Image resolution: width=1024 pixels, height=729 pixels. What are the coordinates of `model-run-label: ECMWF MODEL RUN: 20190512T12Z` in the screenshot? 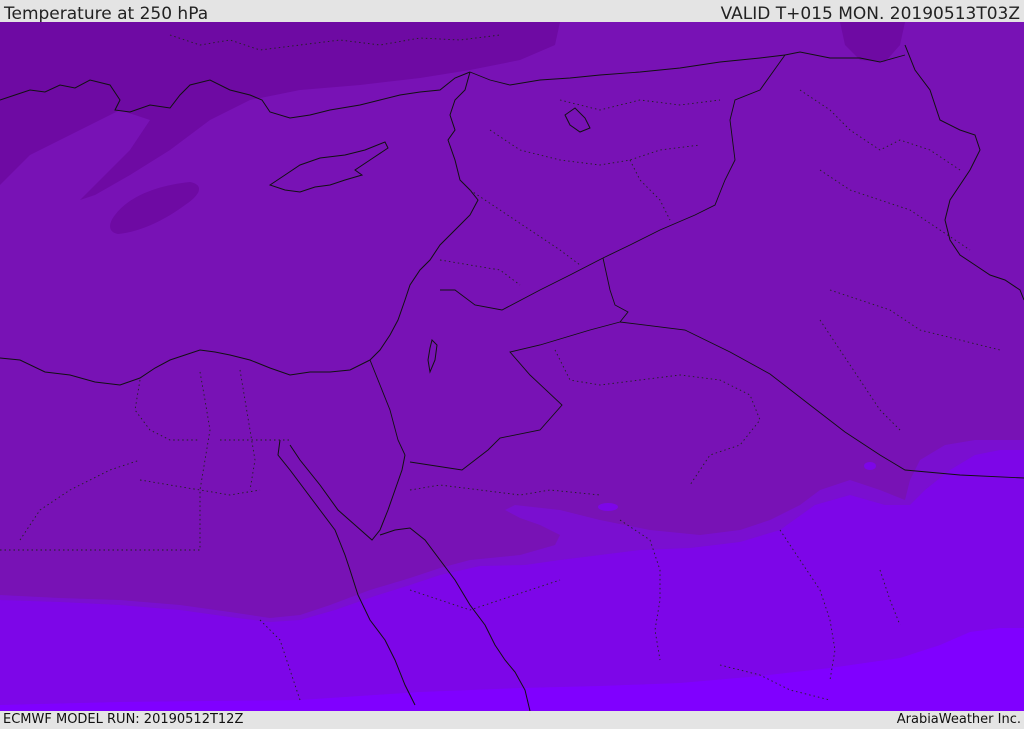 It's located at (123, 719).